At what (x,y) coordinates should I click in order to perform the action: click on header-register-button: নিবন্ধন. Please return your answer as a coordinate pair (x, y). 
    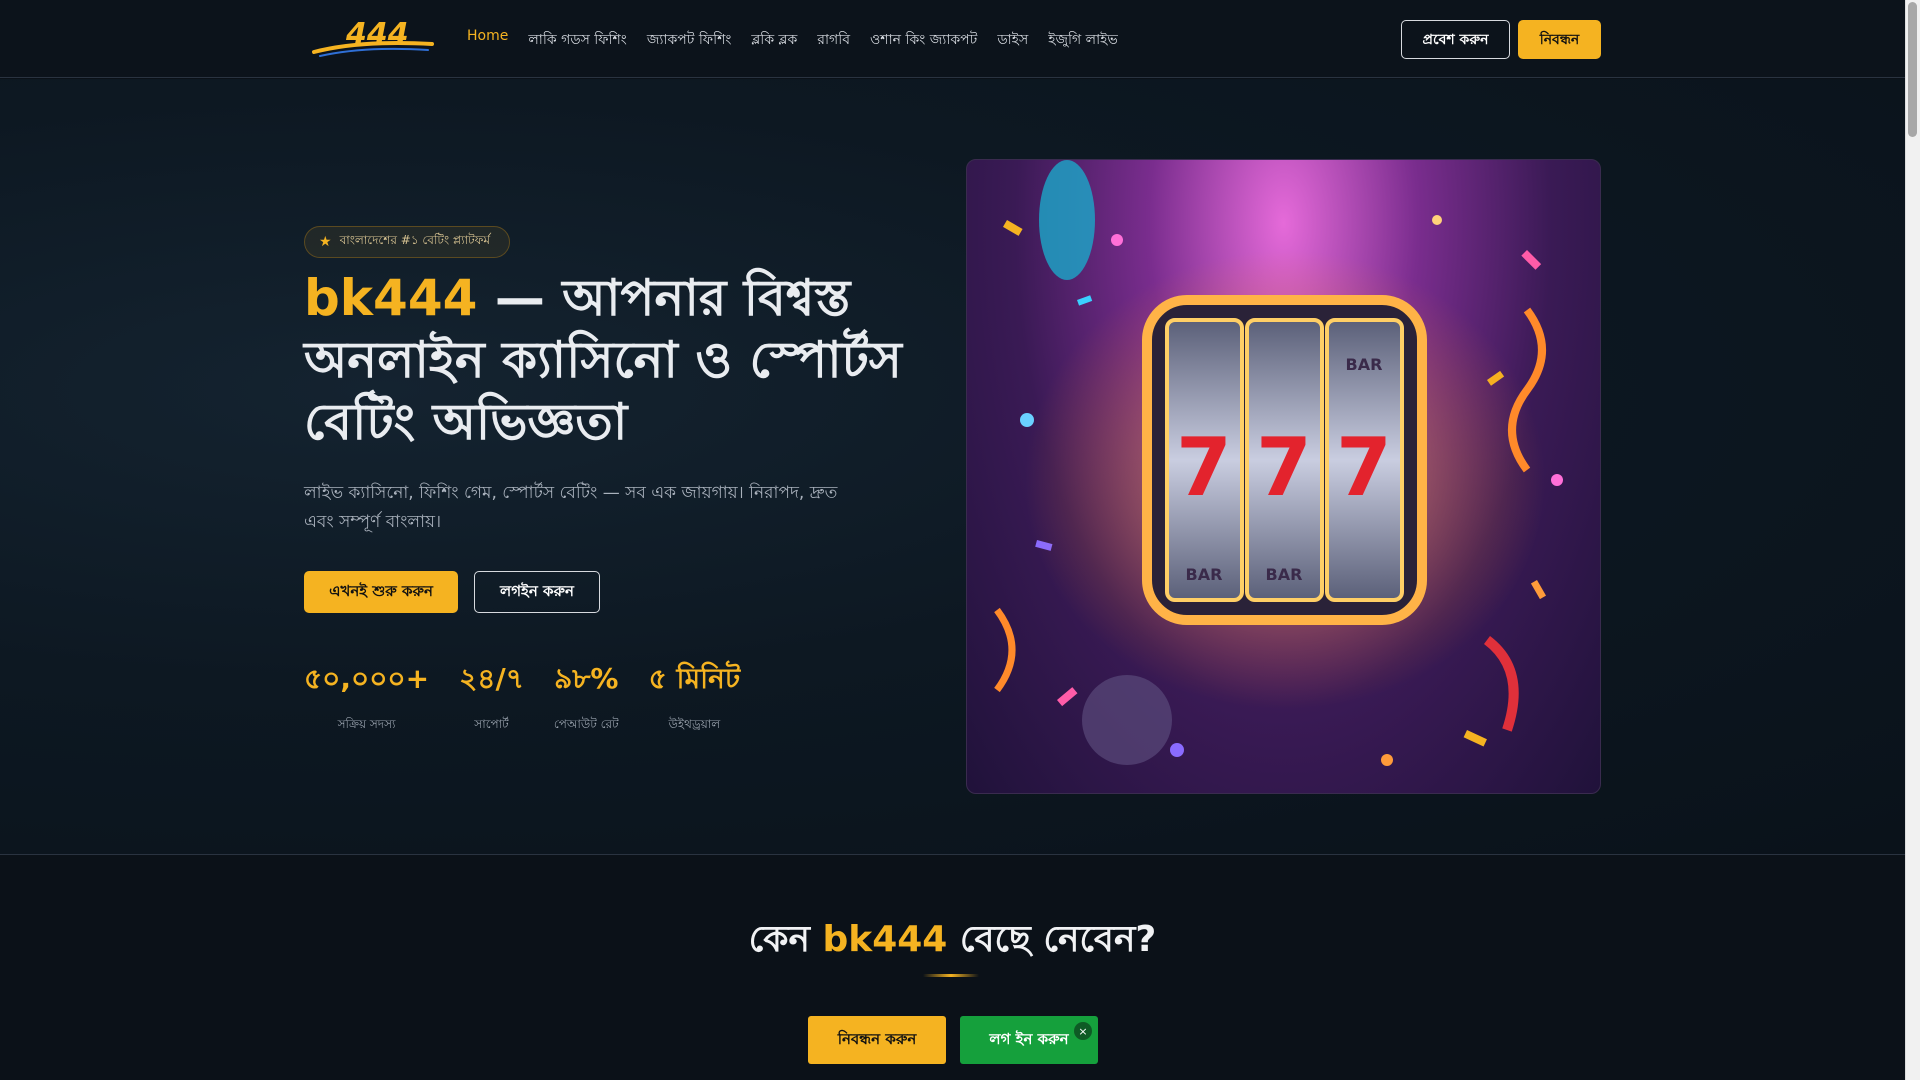
    Looking at the image, I should click on (1559, 39).